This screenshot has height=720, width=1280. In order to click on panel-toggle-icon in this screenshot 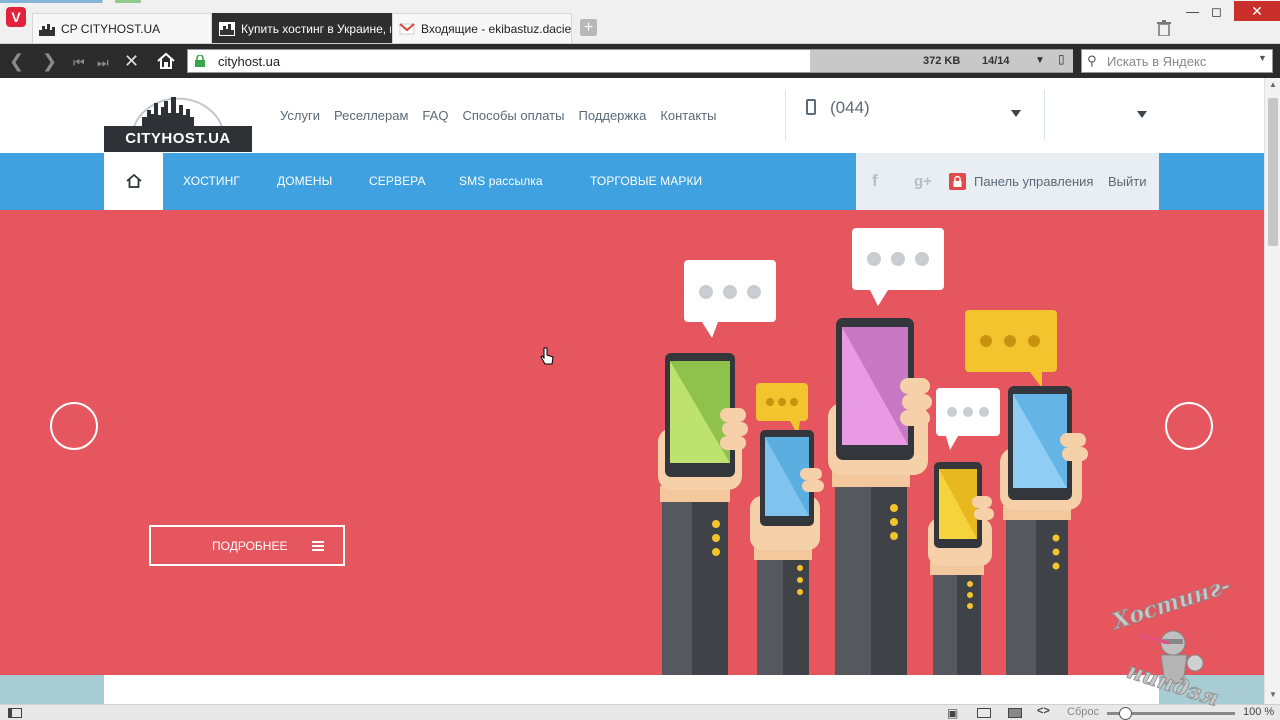, I will do `click(15, 713)`.